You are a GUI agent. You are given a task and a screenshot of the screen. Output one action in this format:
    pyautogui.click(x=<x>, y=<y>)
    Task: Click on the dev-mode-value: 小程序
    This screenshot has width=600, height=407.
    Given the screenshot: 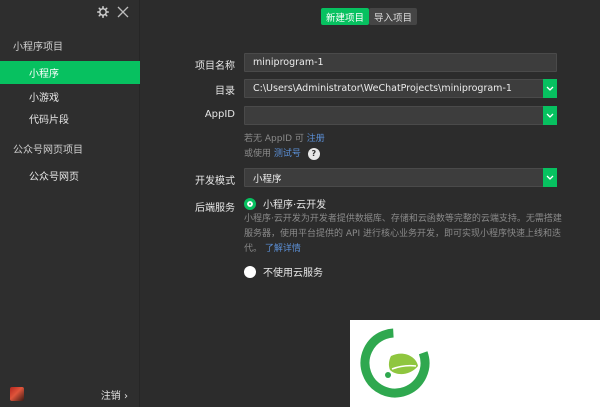 What is the action you would take?
    pyautogui.click(x=267, y=179)
    